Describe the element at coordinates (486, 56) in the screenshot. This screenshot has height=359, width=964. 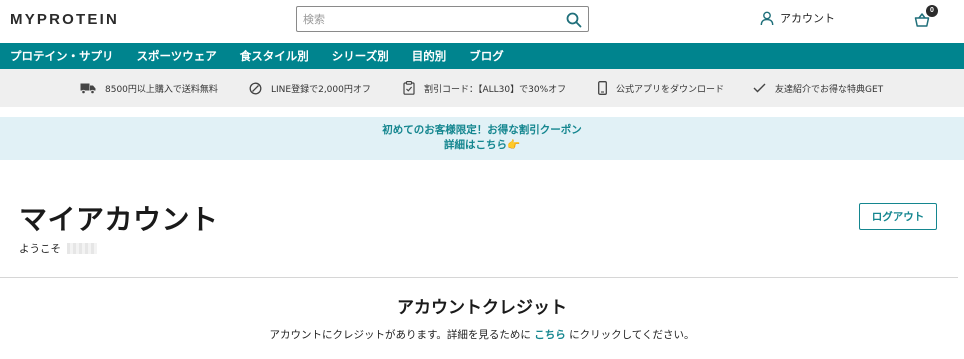
I see `nav-item-blog: ブログ` at that location.